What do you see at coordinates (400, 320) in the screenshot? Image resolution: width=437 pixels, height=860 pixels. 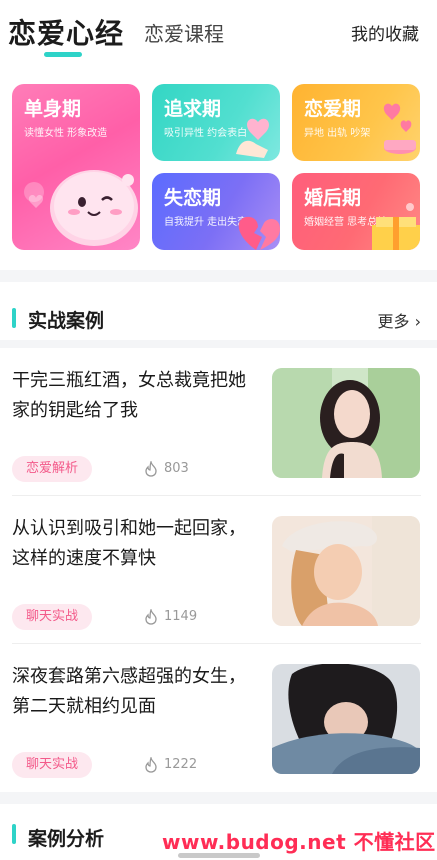 I see `more-link: 更多 ›` at bounding box center [400, 320].